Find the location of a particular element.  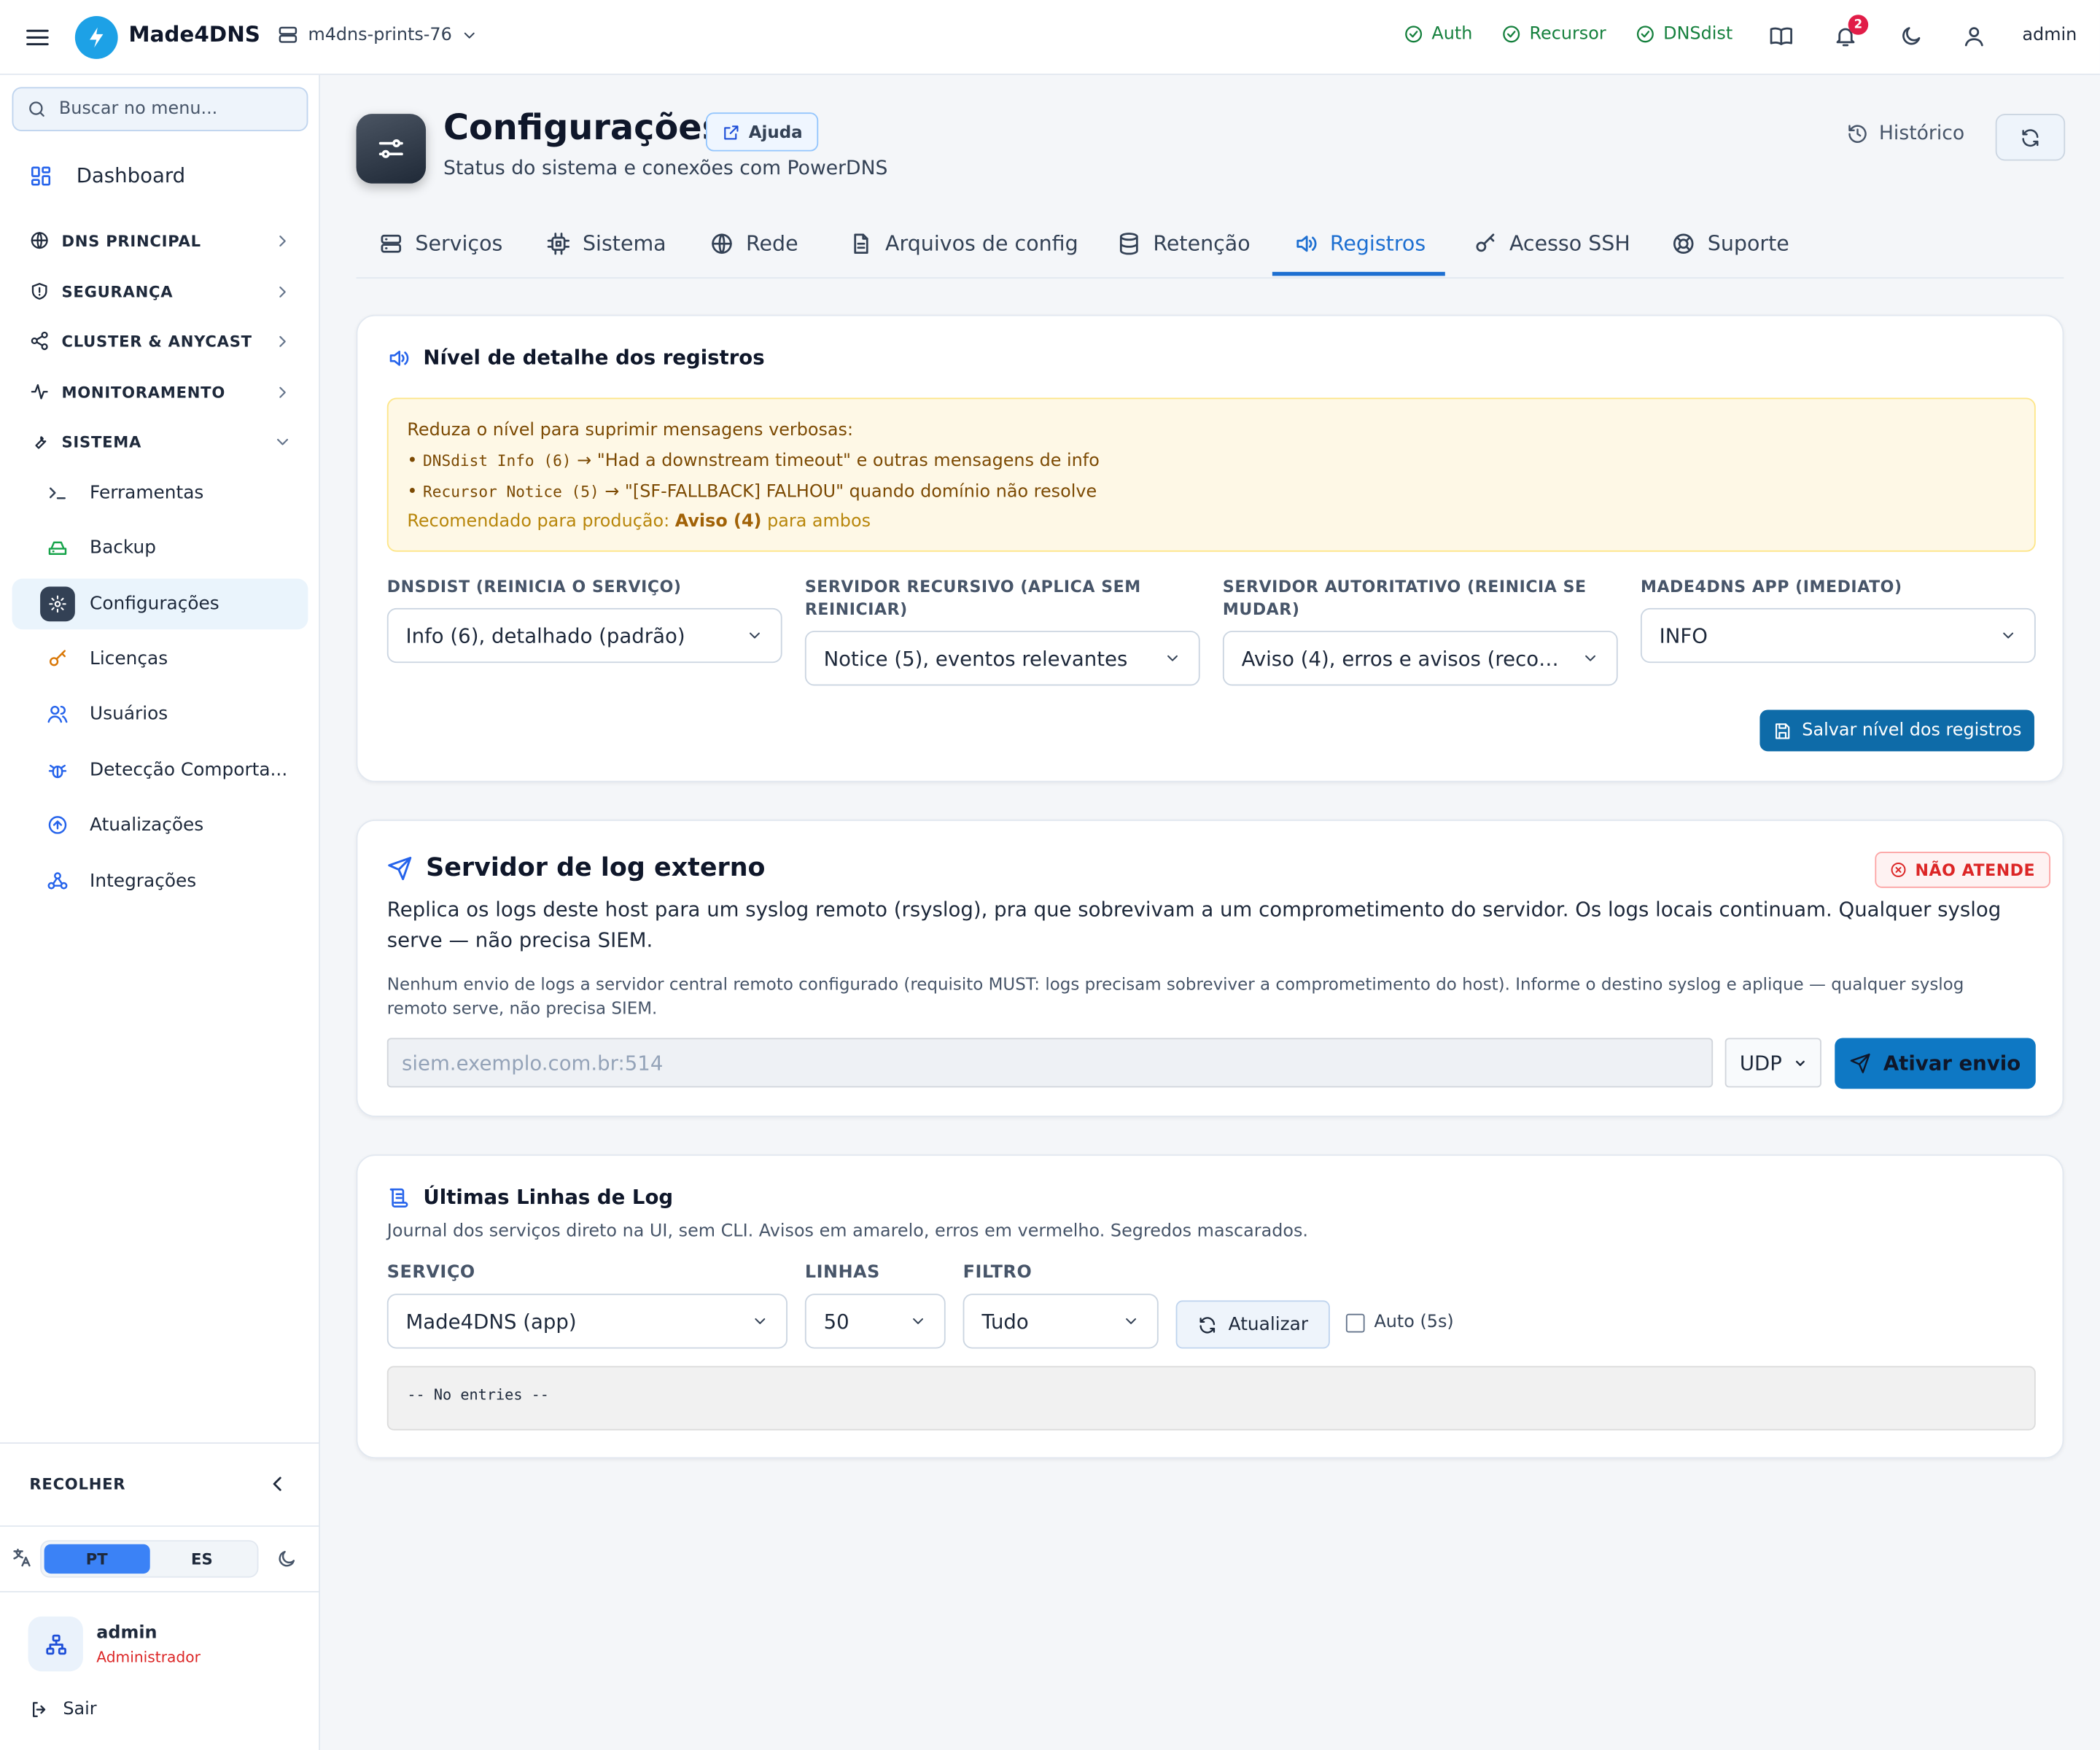

recursor-level-select: Notice (5), eventos relevantes is located at coordinates (1002, 658).